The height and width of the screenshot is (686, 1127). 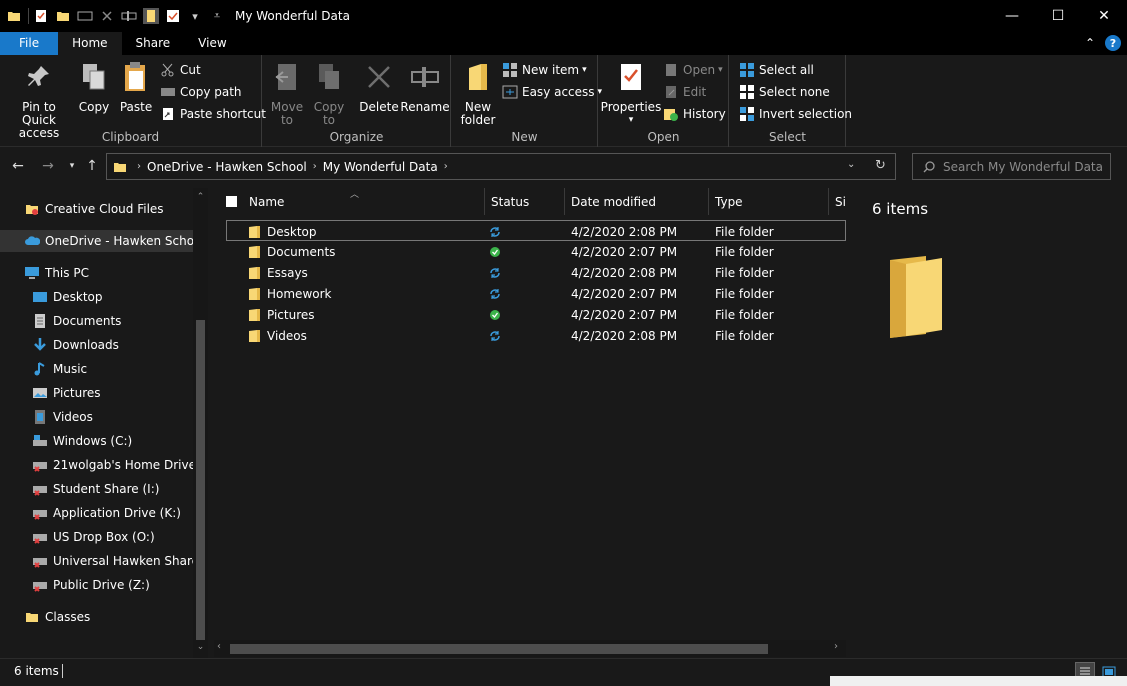 What do you see at coordinates (59, 369) in the screenshot?
I see `nav-item-music: Music` at bounding box center [59, 369].